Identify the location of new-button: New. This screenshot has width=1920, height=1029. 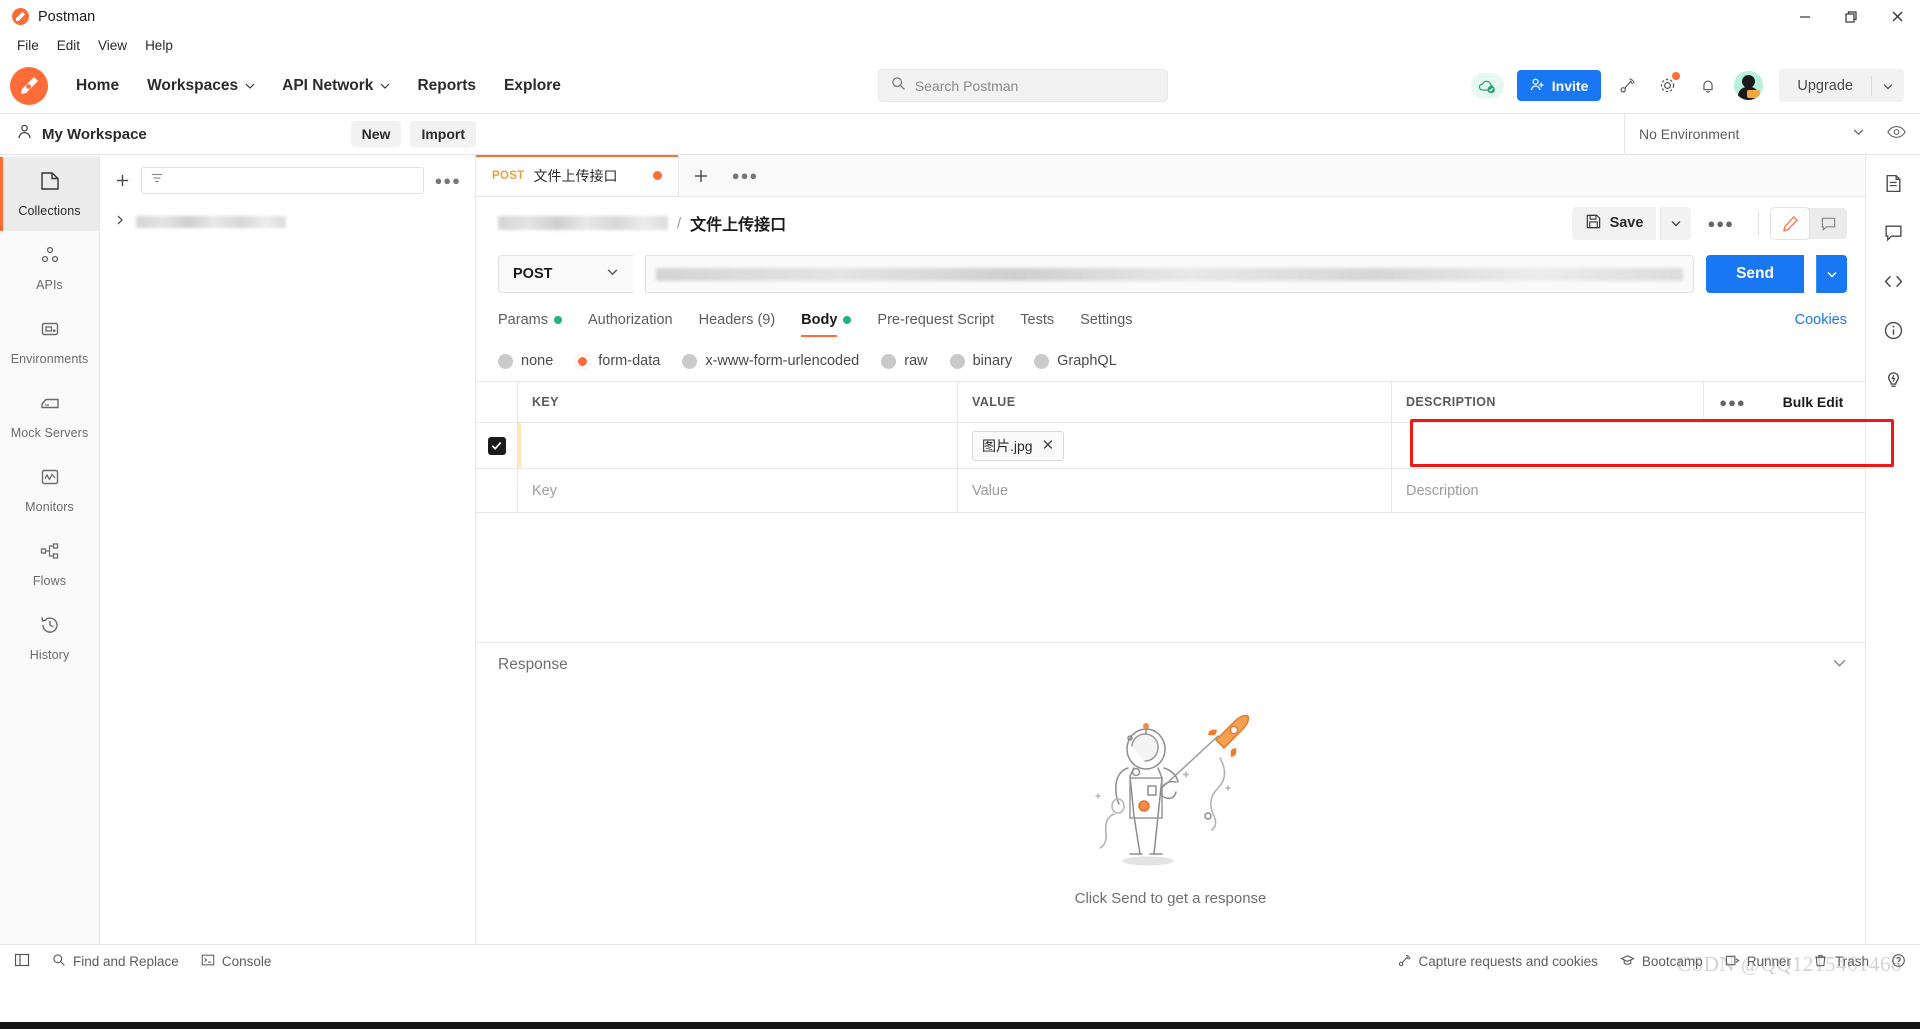
(376, 134).